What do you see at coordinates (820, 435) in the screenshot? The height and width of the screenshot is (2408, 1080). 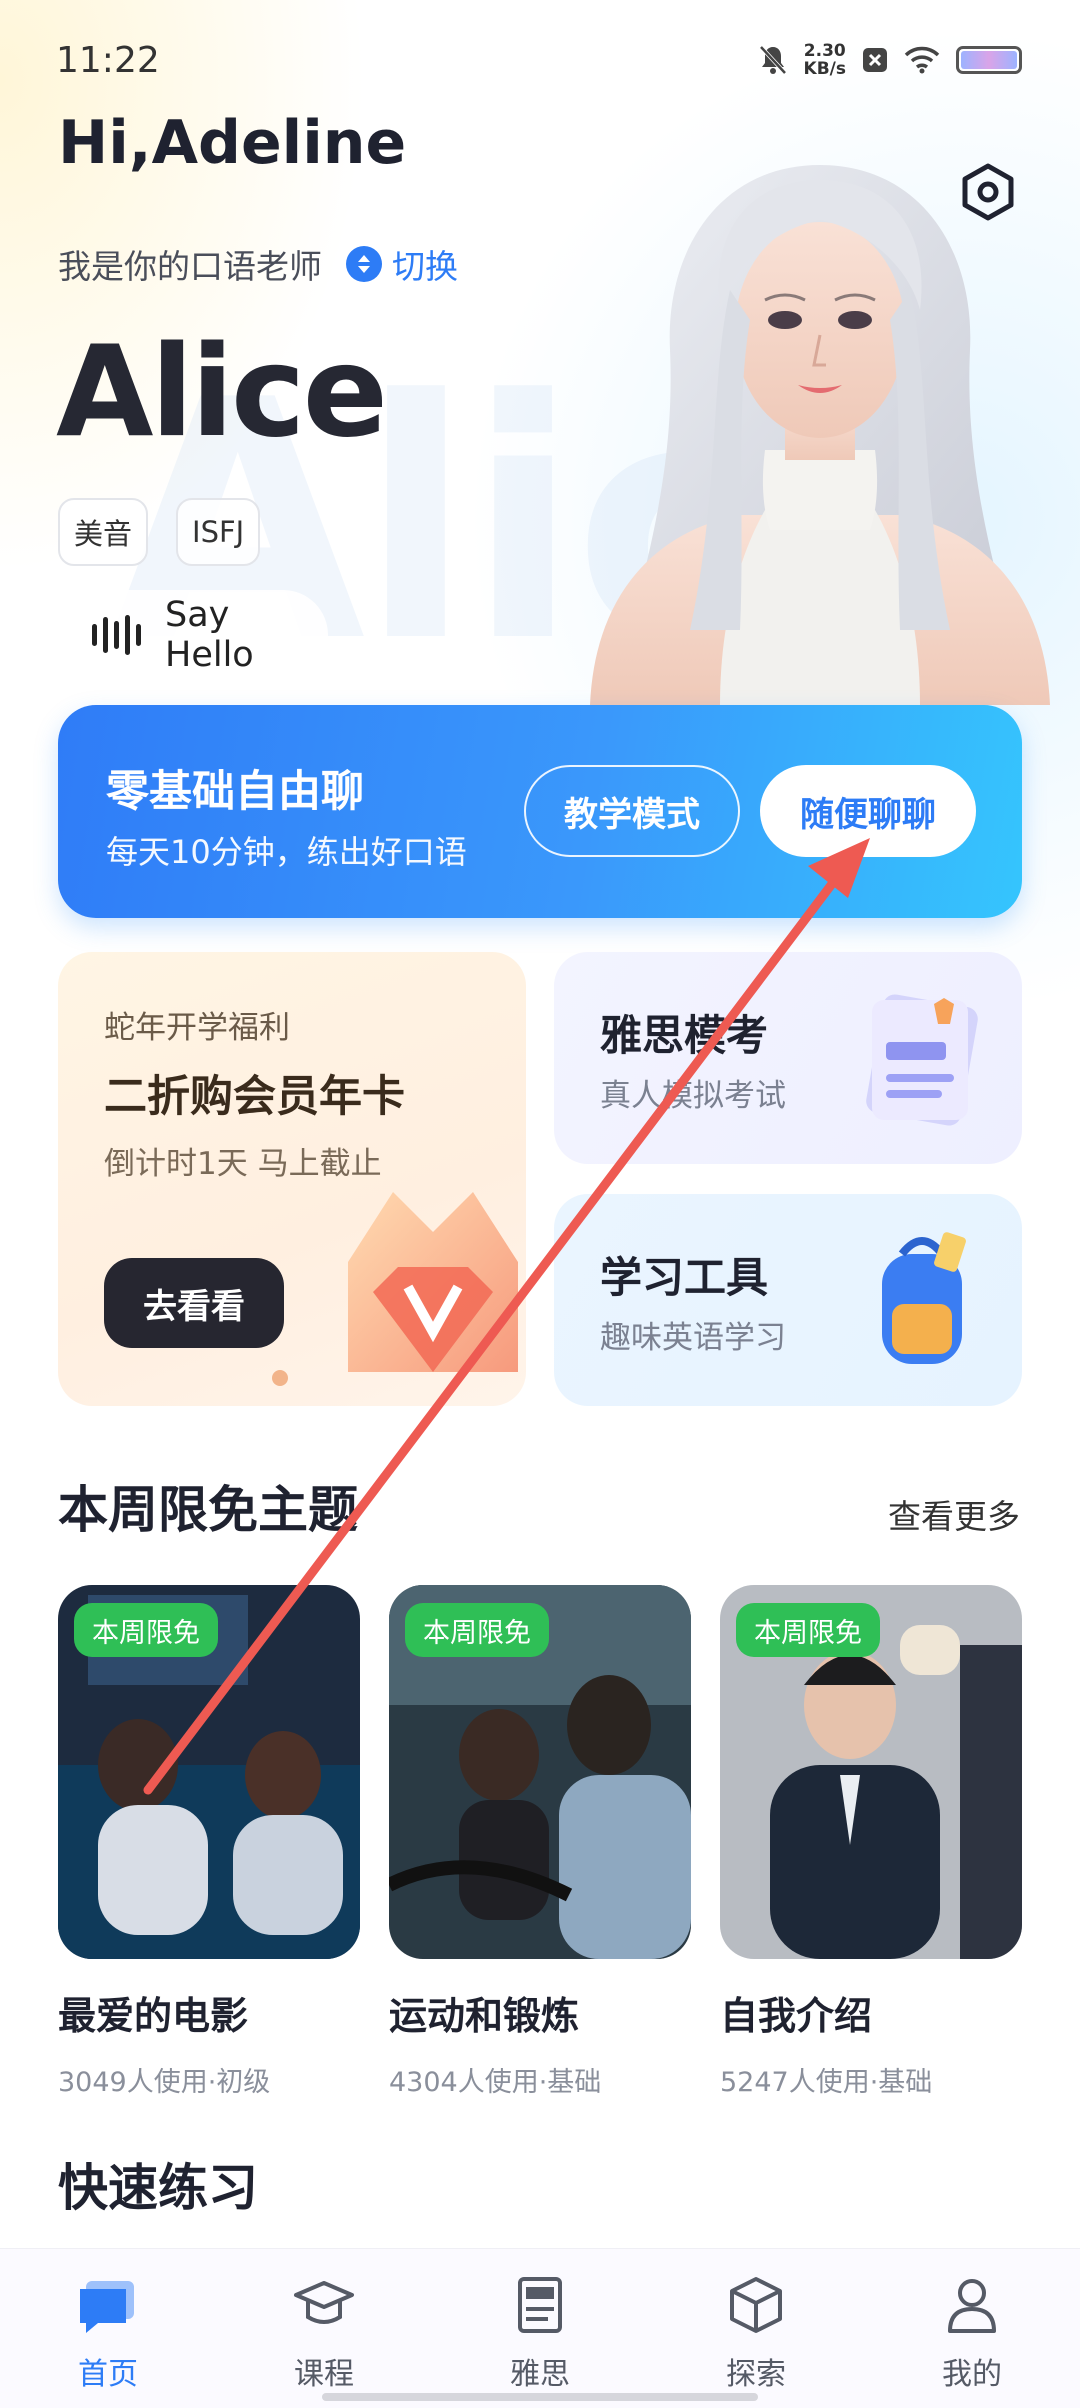 I see `teacher-avatar-image` at bounding box center [820, 435].